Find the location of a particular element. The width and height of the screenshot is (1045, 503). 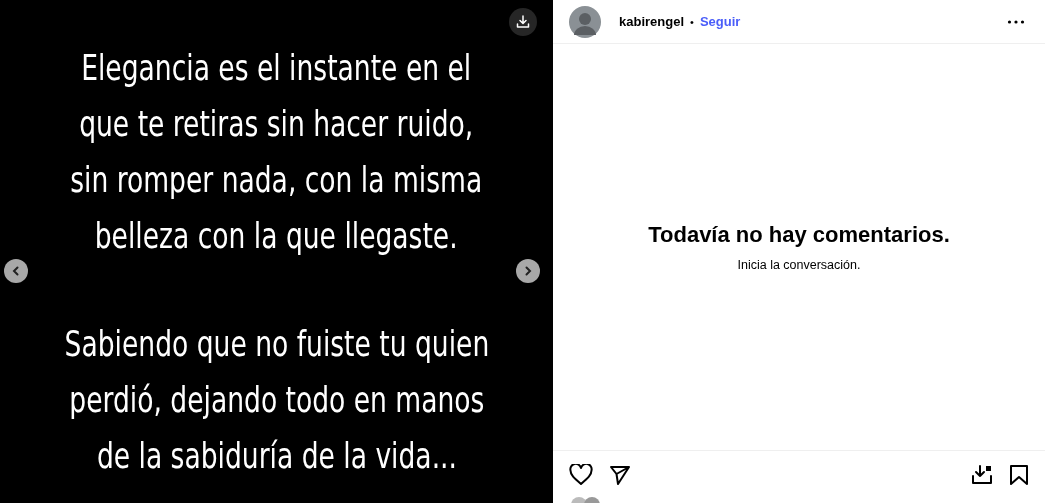

bookmark-icon is located at coordinates (1019, 475).